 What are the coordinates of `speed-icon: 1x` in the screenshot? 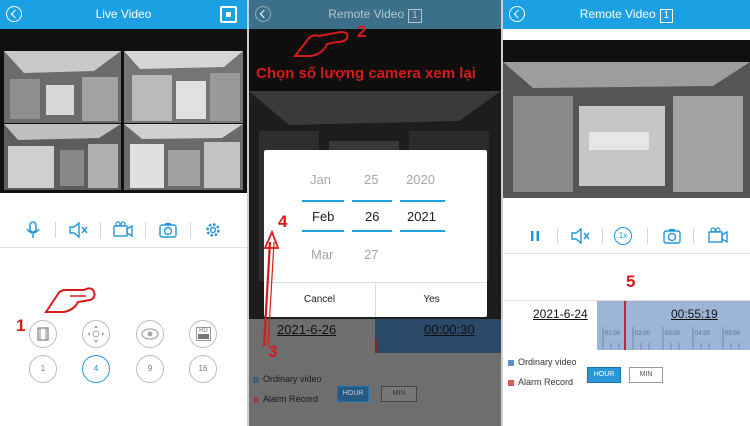 It's located at (623, 236).